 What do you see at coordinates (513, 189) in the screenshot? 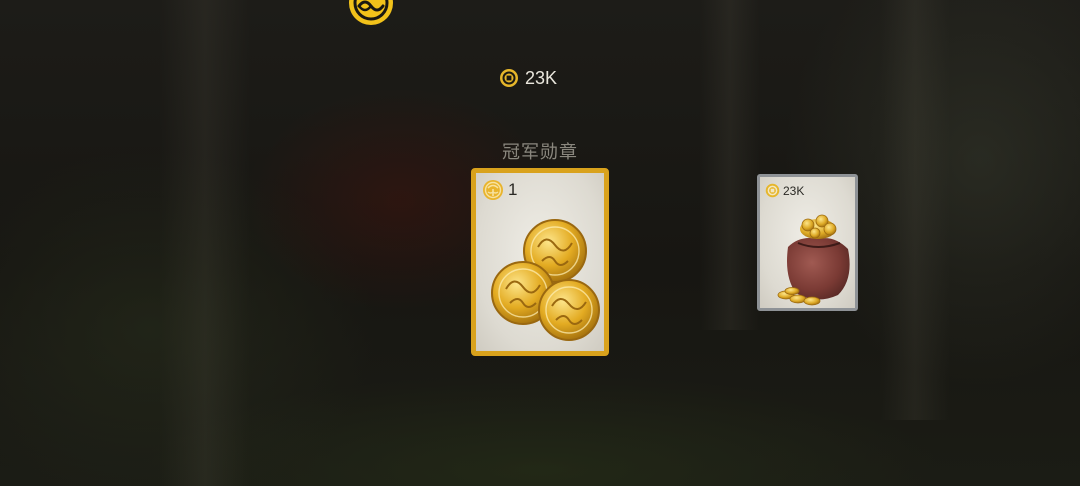
I see `card-quantity: 1` at bounding box center [513, 189].